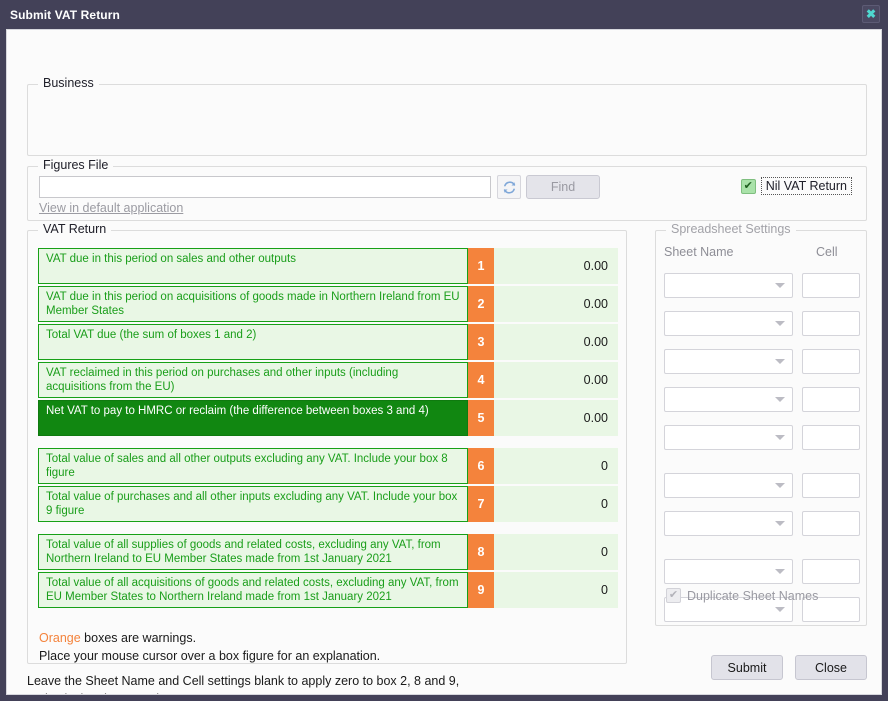 The width and height of the screenshot is (888, 701). I want to click on close-button: Close, so click(831, 667).